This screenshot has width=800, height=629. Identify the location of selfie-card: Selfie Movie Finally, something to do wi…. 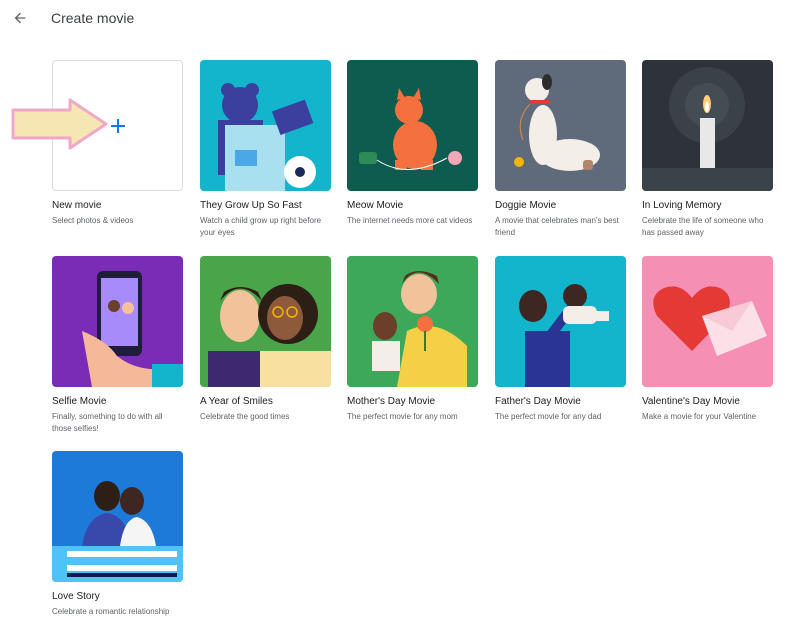
(117, 345).